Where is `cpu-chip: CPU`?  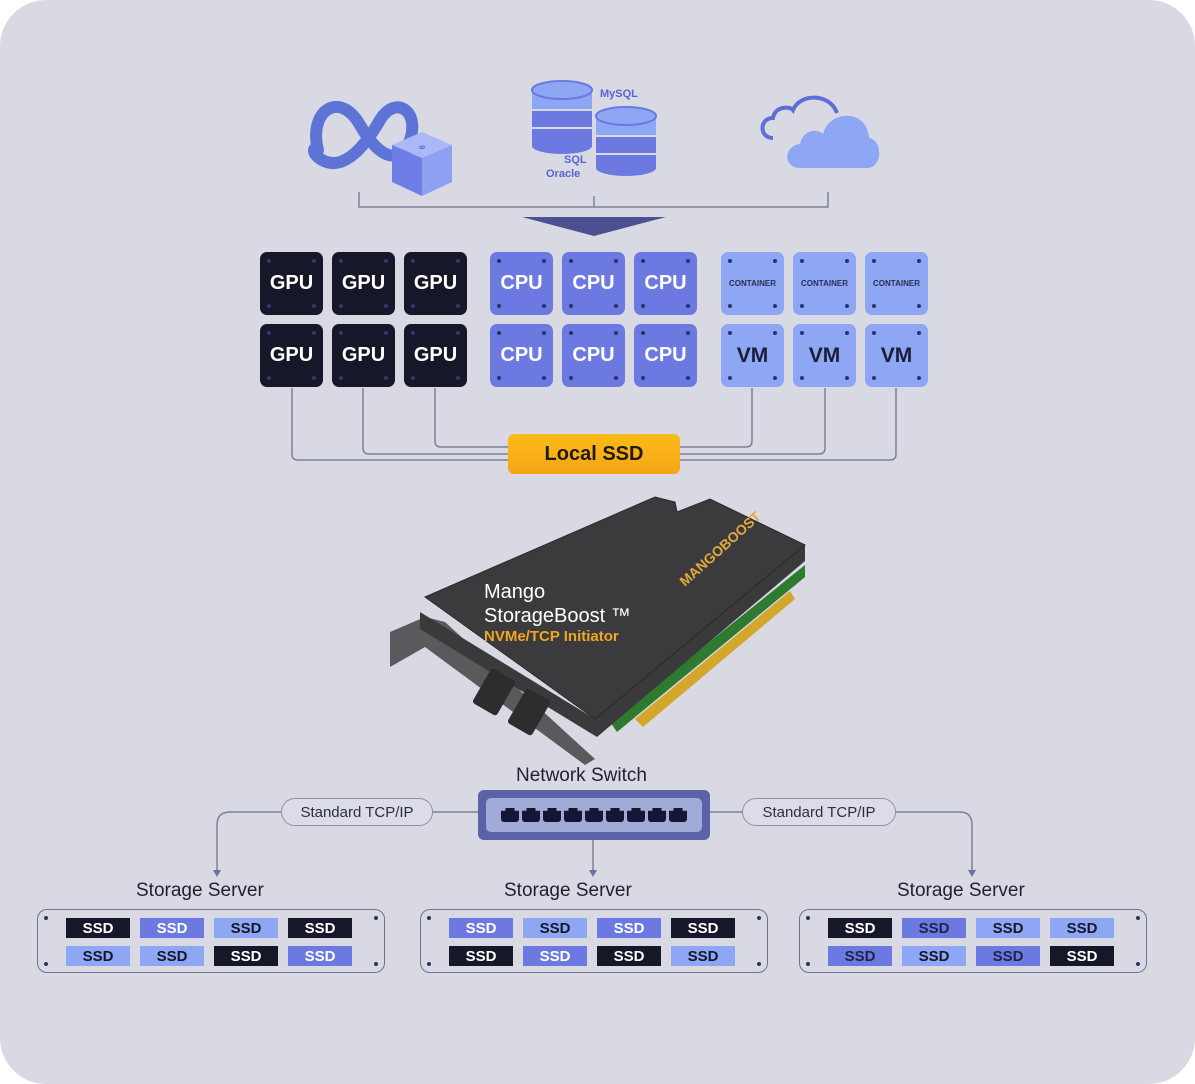 cpu-chip: CPU is located at coordinates (665, 283).